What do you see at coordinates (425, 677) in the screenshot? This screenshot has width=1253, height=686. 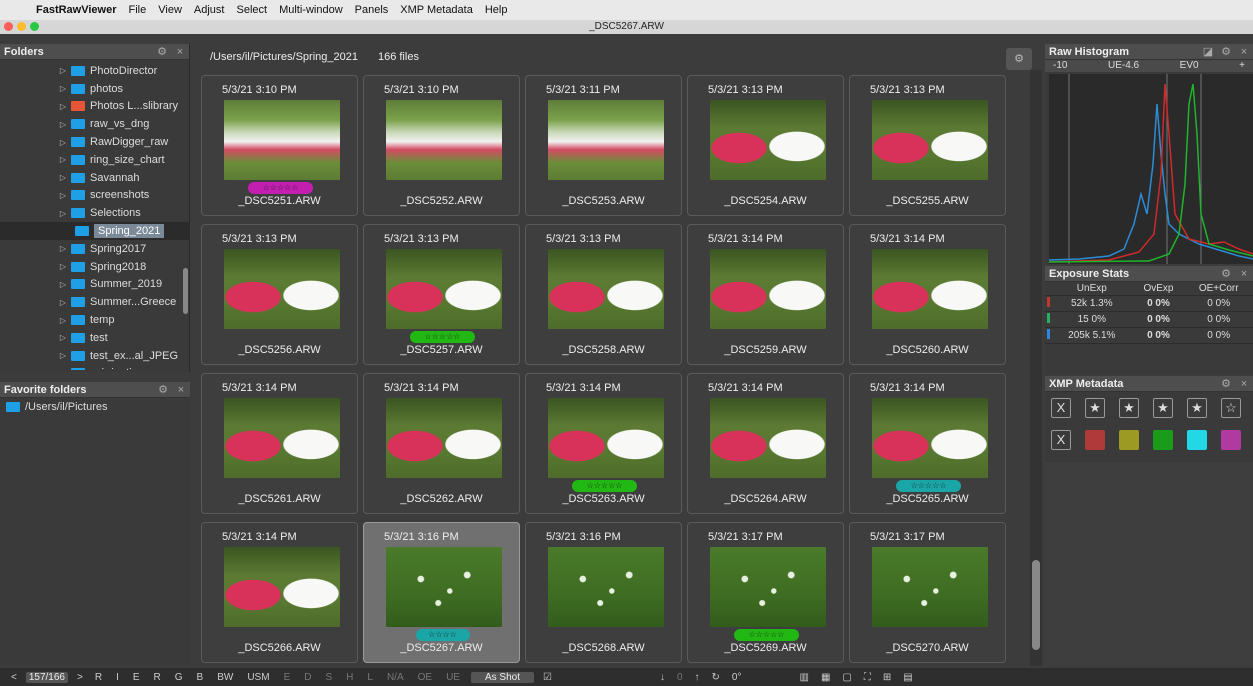 I see `toolbar-button: OE` at bounding box center [425, 677].